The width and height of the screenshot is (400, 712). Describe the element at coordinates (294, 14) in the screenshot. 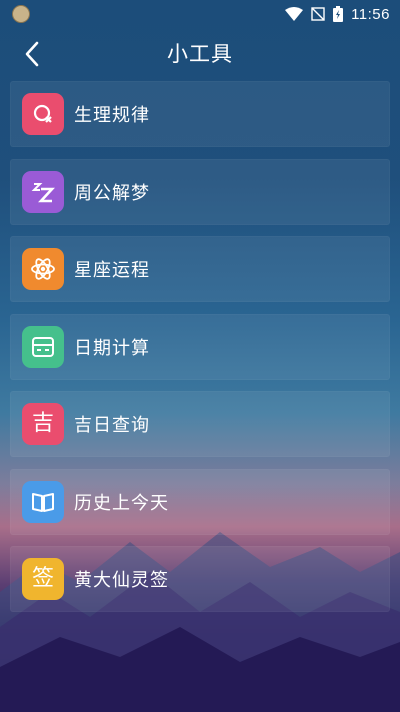

I see `wifi-icon` at that location.